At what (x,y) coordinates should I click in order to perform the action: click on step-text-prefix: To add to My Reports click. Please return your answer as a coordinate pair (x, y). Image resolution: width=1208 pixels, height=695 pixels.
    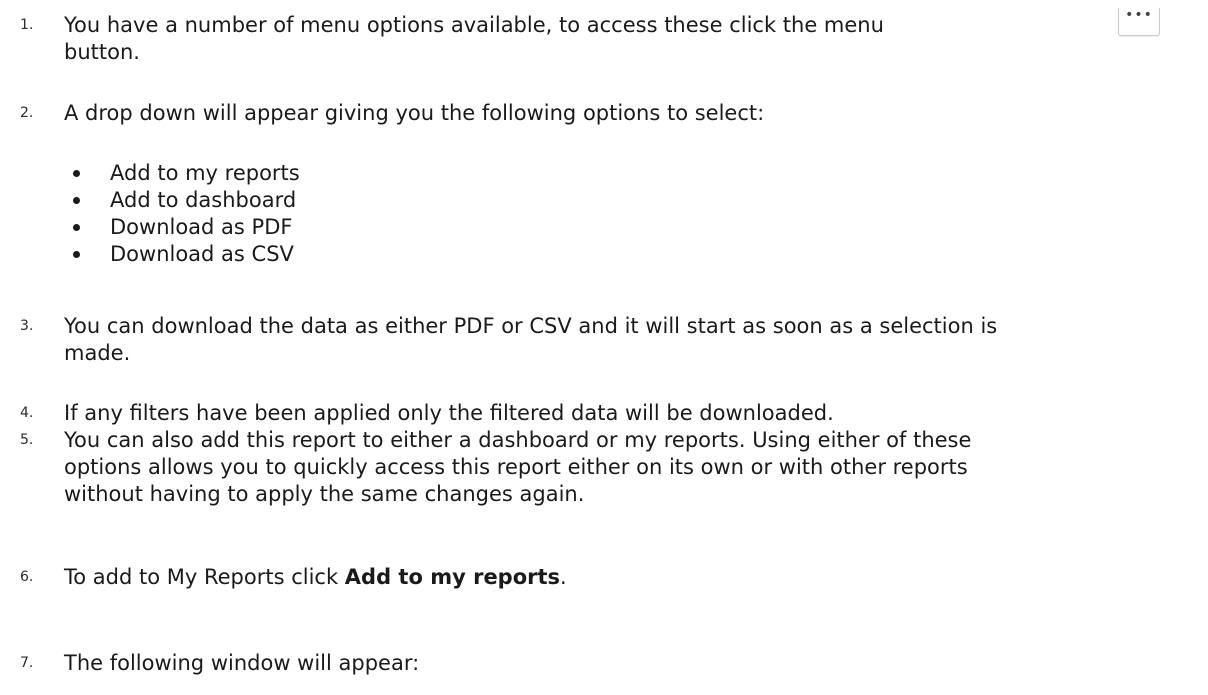
    Looking at the image, I should click on (204, 577).